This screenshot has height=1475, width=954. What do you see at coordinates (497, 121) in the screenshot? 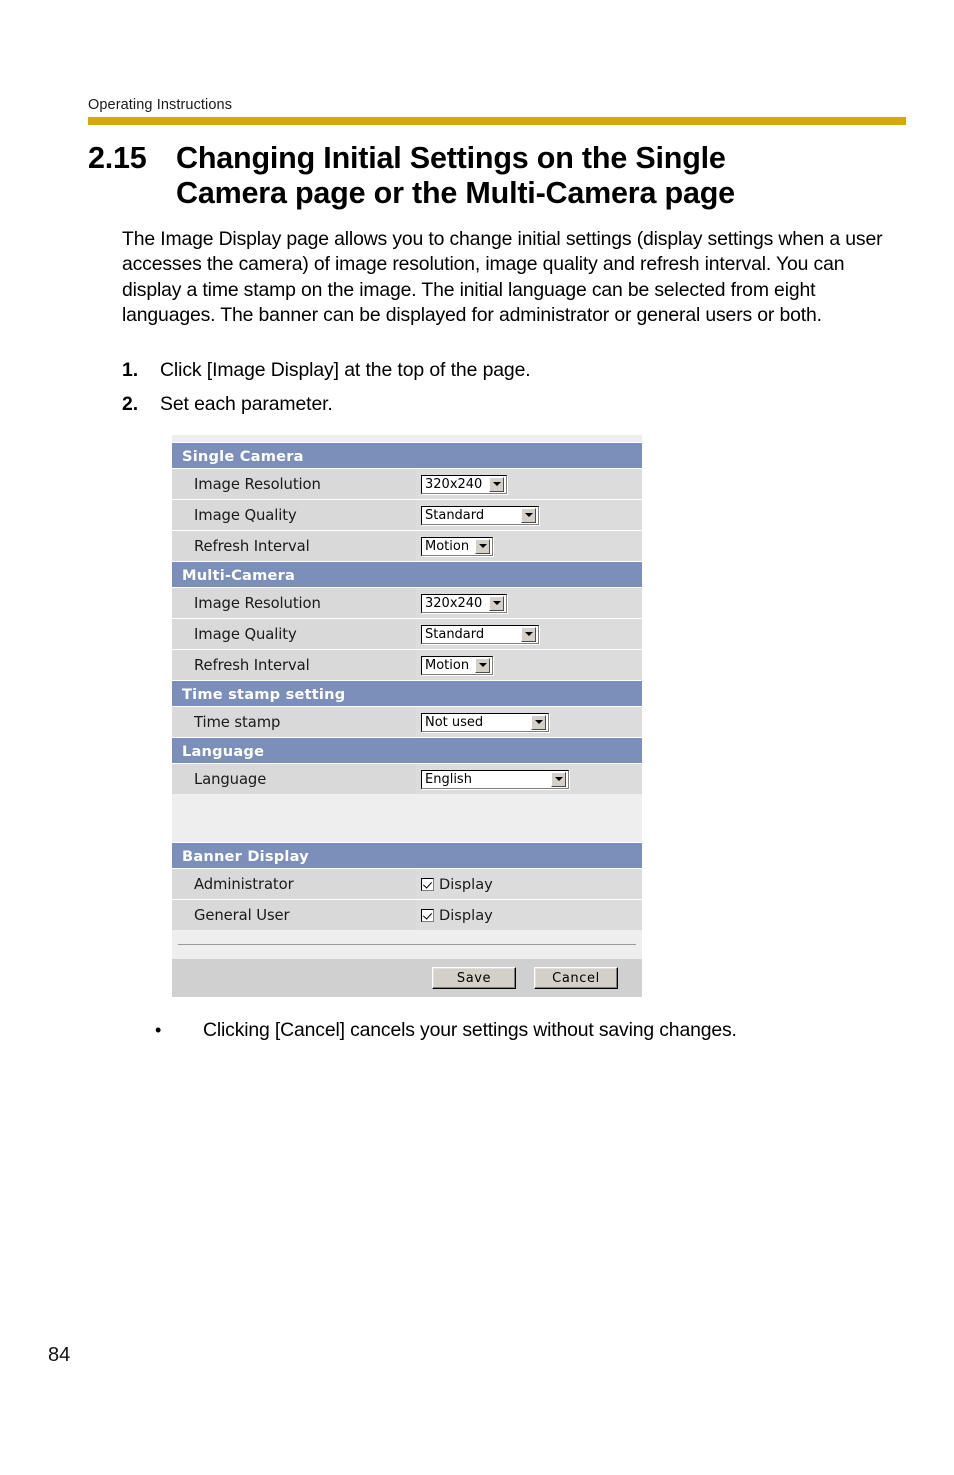
I see `header-rule` at bounding box center [497, 121].